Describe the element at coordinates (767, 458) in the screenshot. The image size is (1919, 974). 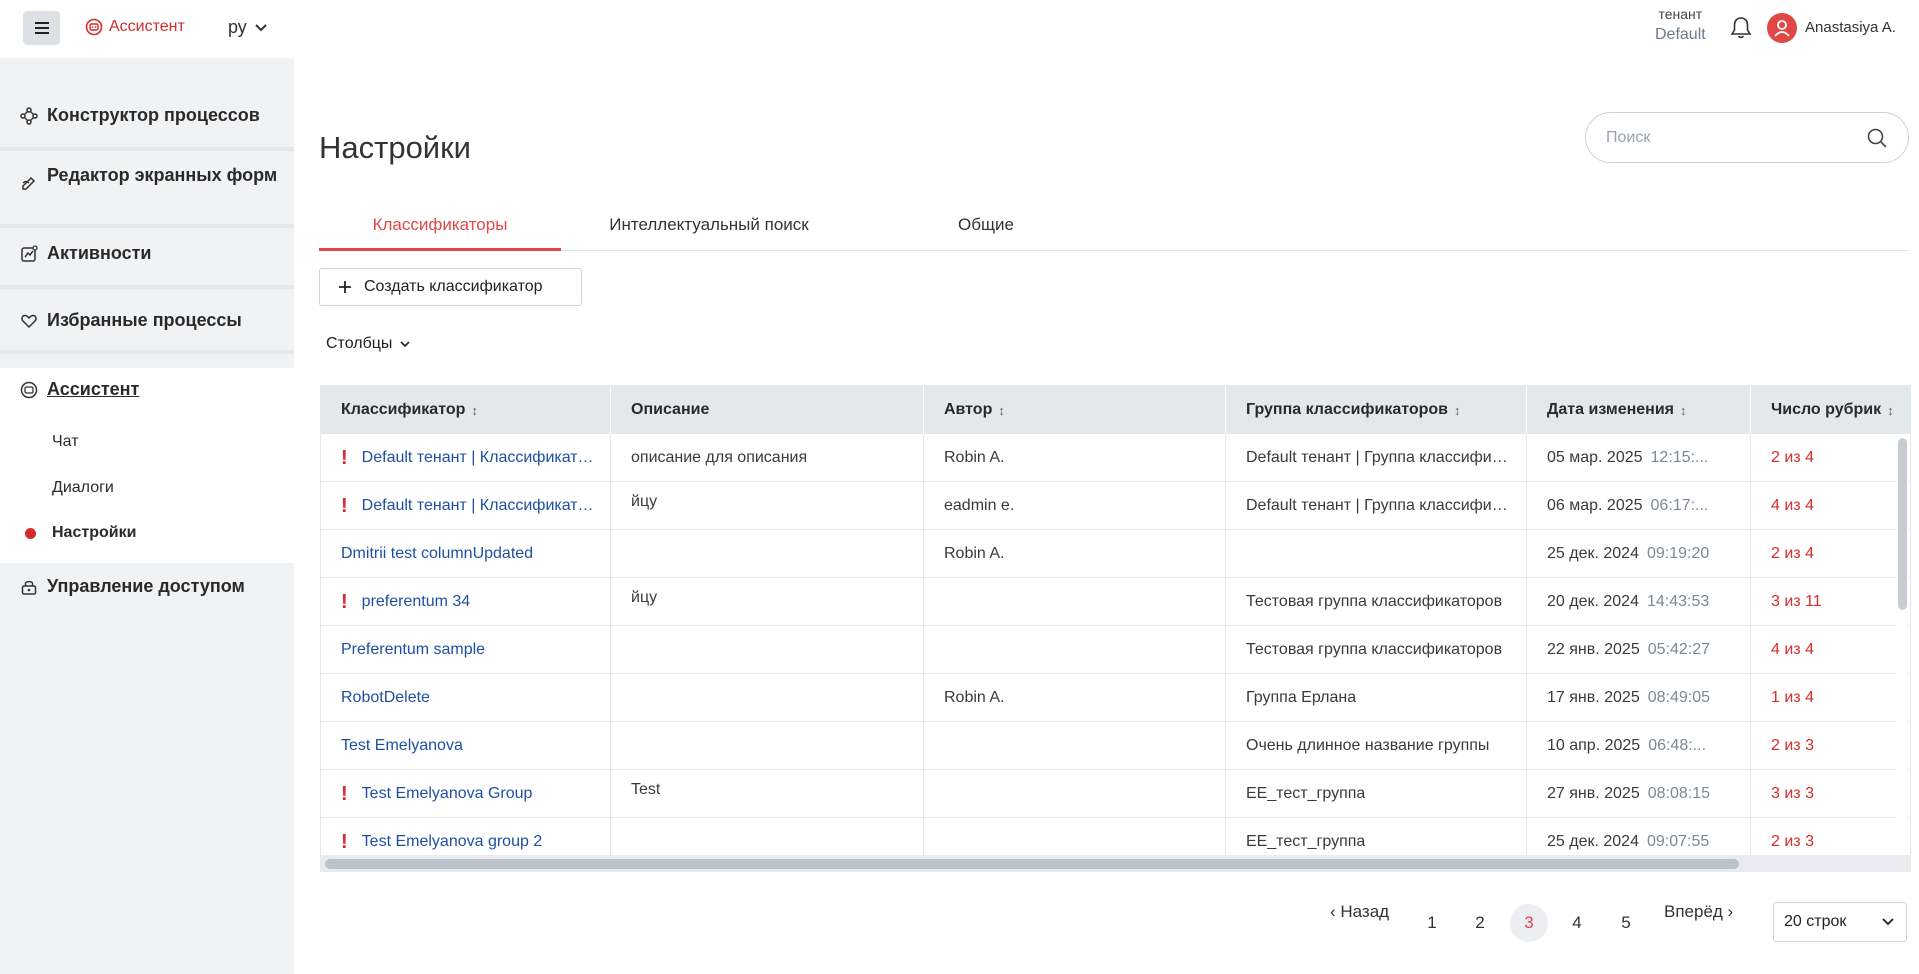
I see `description-cell: описание для описания` at that location.